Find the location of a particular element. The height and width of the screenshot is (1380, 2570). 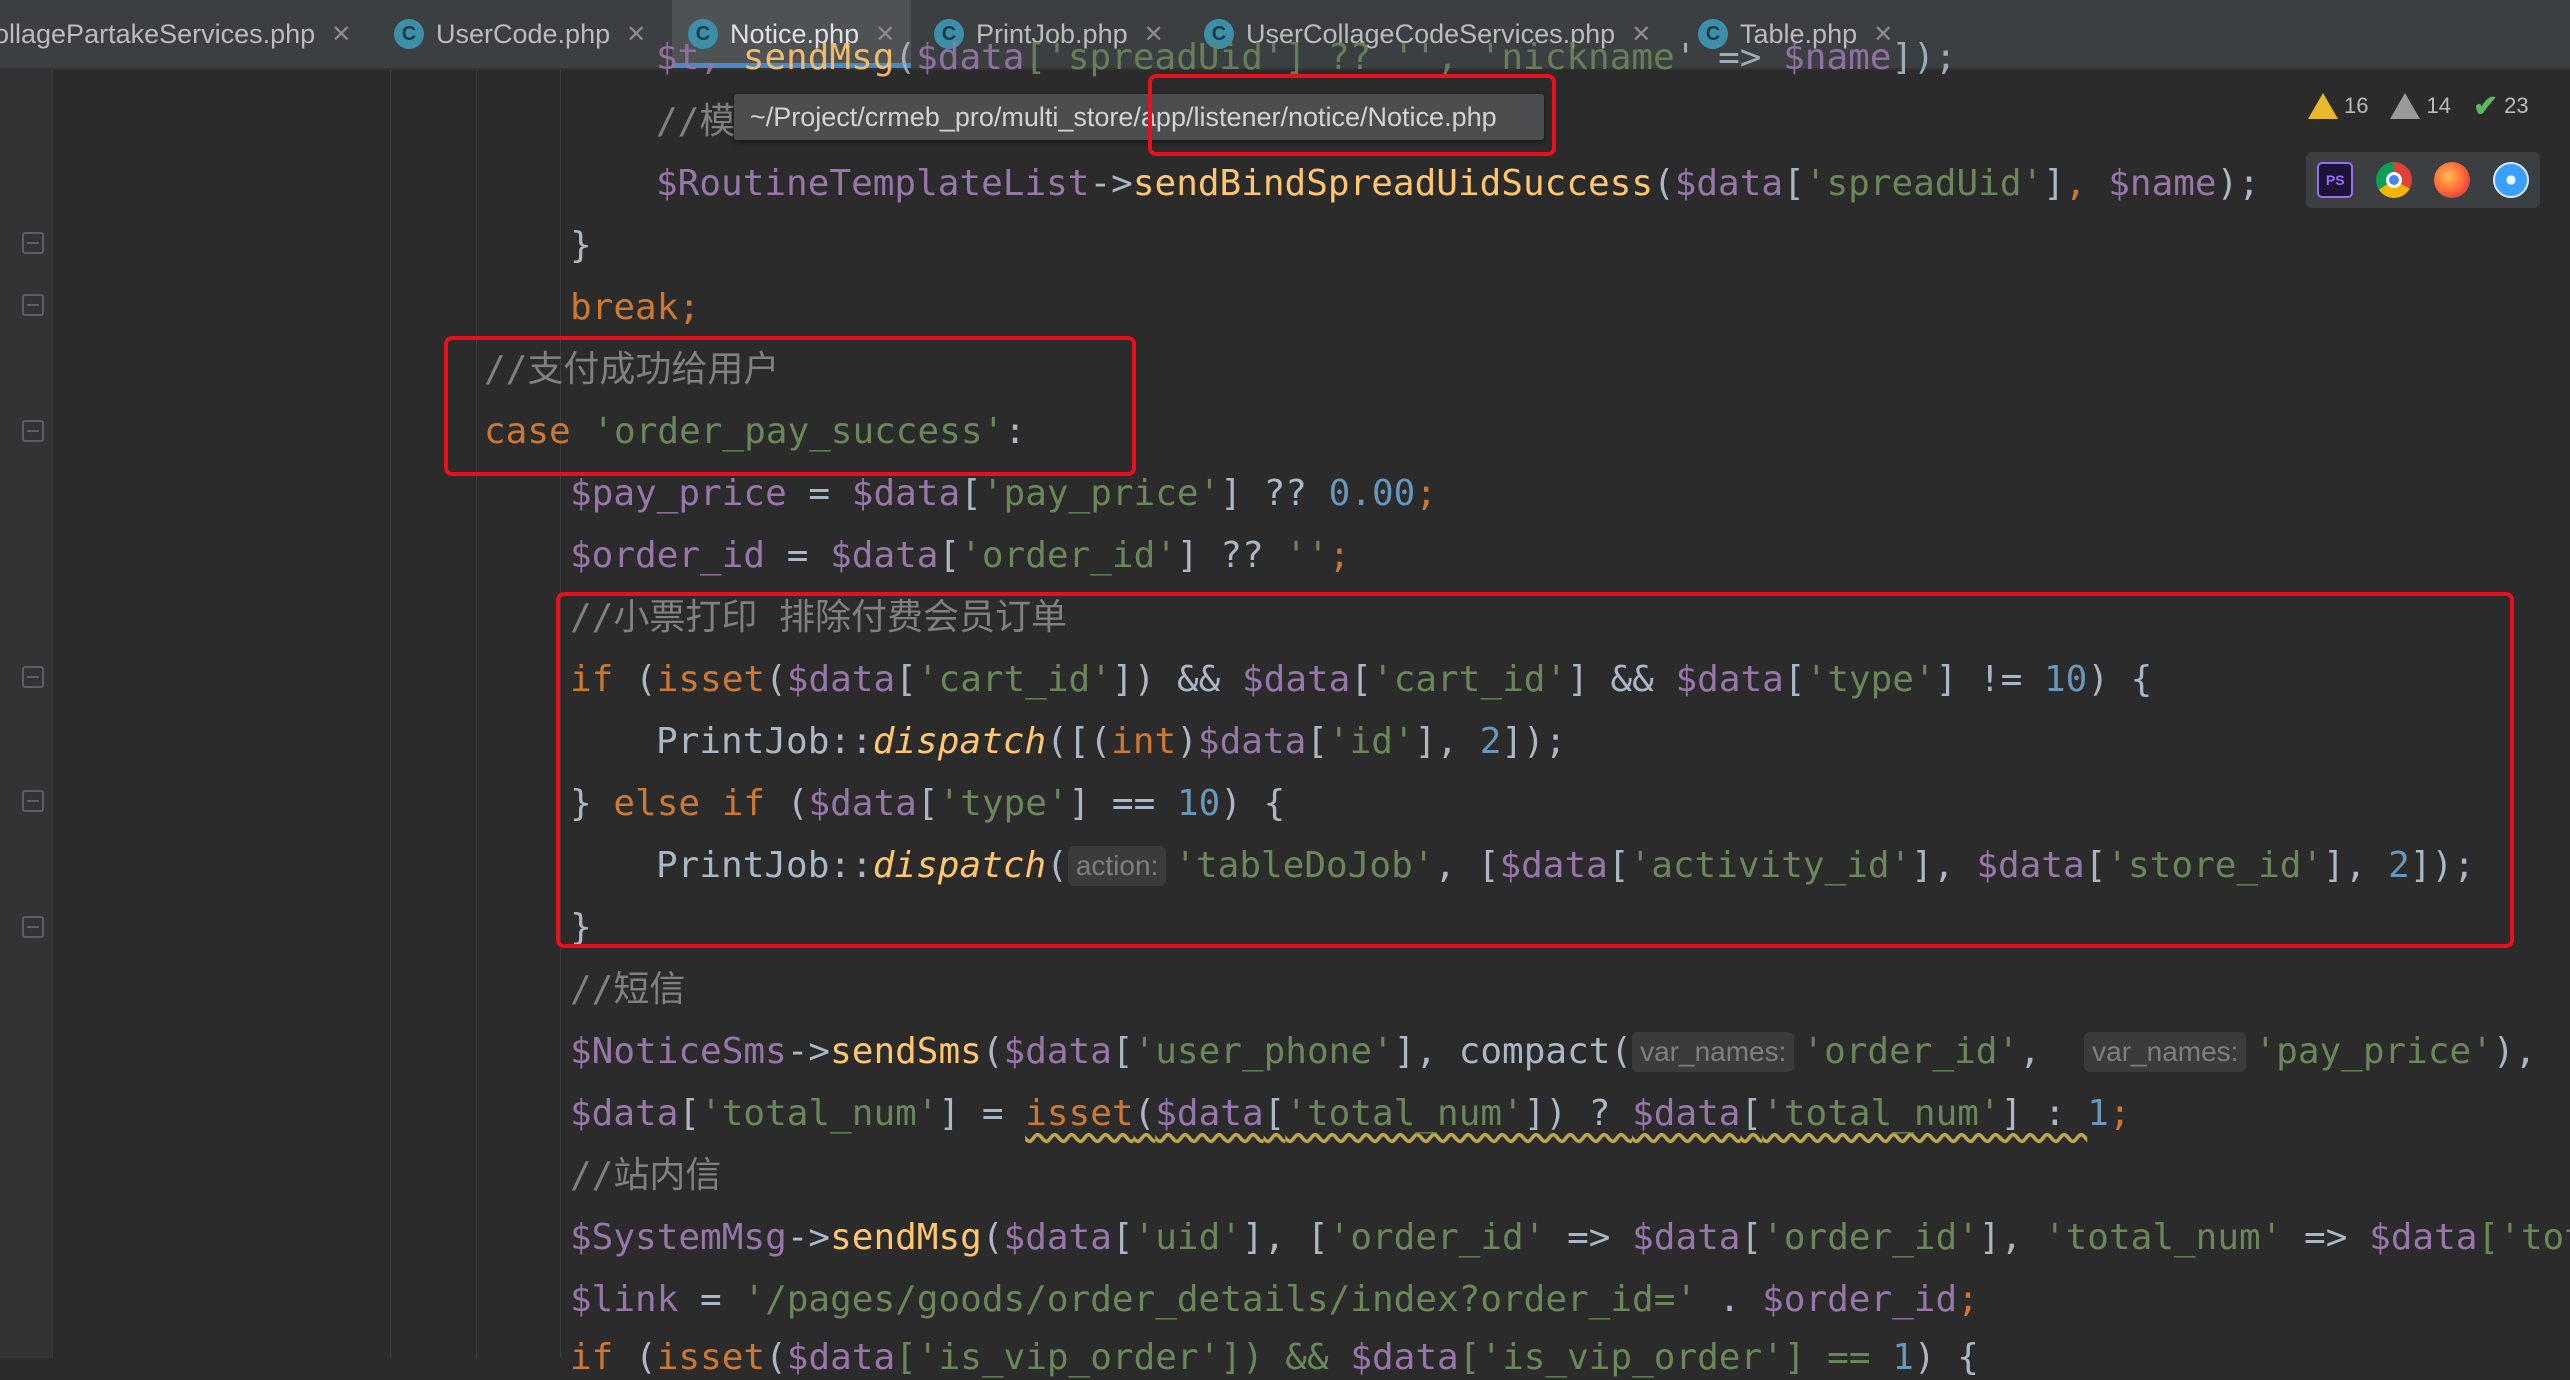

code-line: //支付成功给用户 is located at coordinates (631, 370).